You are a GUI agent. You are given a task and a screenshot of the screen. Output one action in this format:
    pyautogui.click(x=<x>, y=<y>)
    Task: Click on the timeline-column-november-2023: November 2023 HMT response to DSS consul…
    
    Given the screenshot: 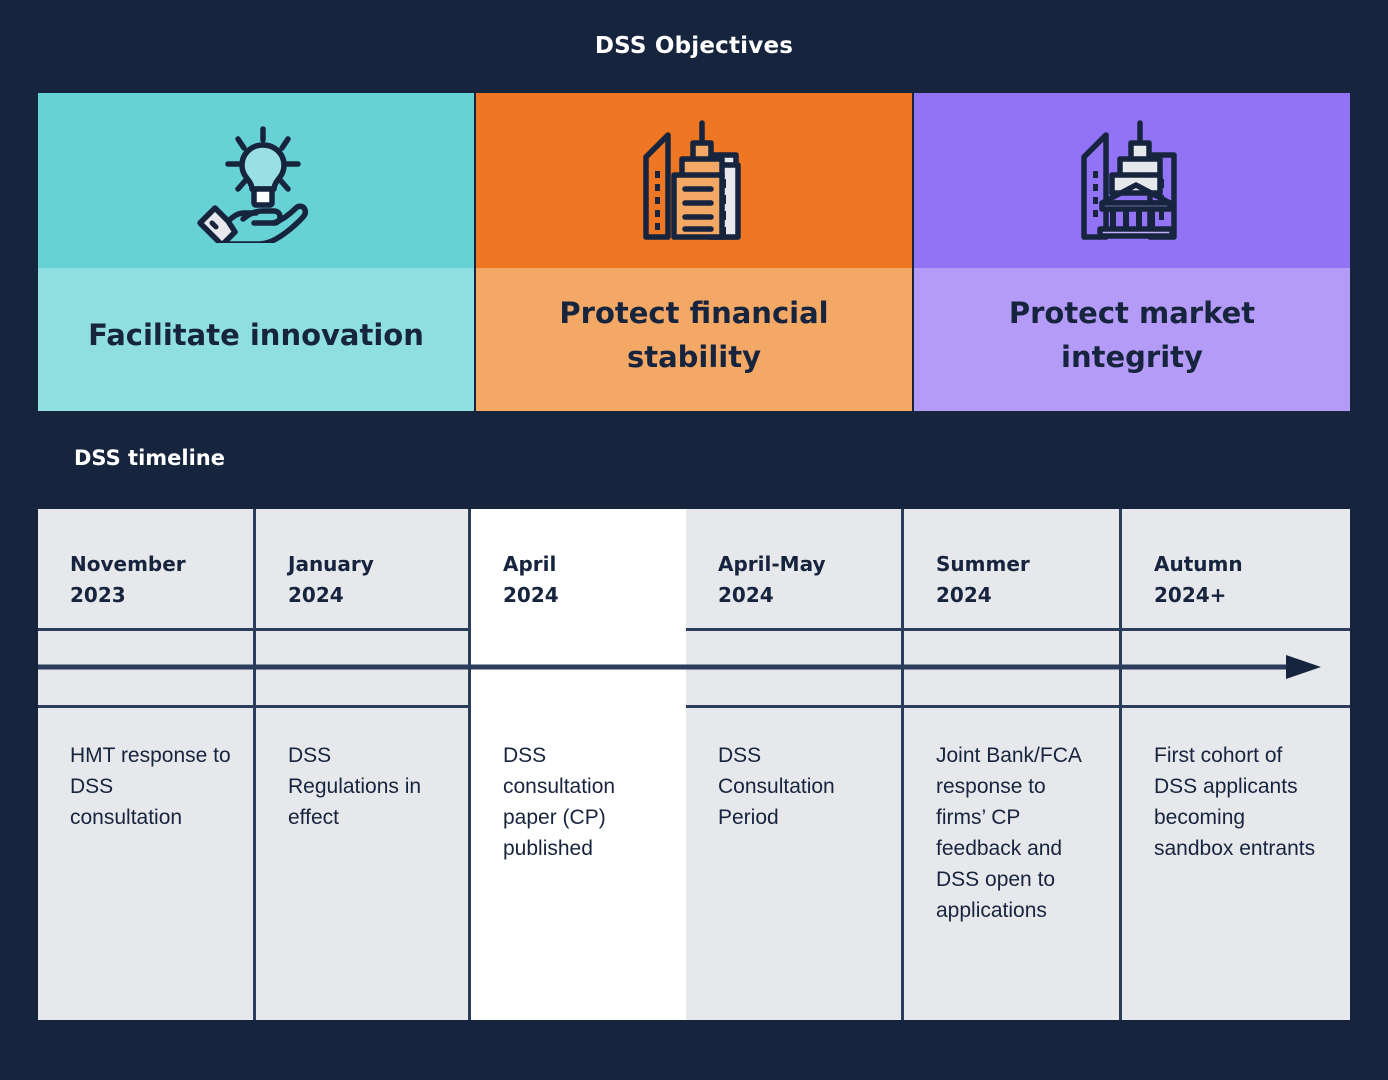 What is the action you would take?
    pyautogui.click(x=147, y=764)
    